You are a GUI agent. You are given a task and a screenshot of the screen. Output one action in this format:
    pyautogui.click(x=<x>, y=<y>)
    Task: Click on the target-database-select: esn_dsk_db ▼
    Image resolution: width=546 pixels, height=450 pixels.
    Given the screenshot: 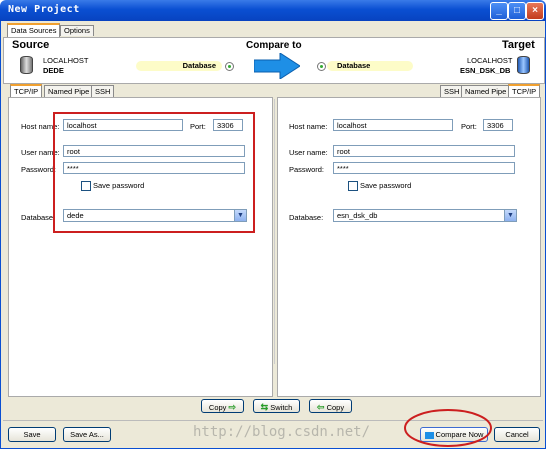 What is the action you would take?
    pyautogui.click(x=425, y=215)
    